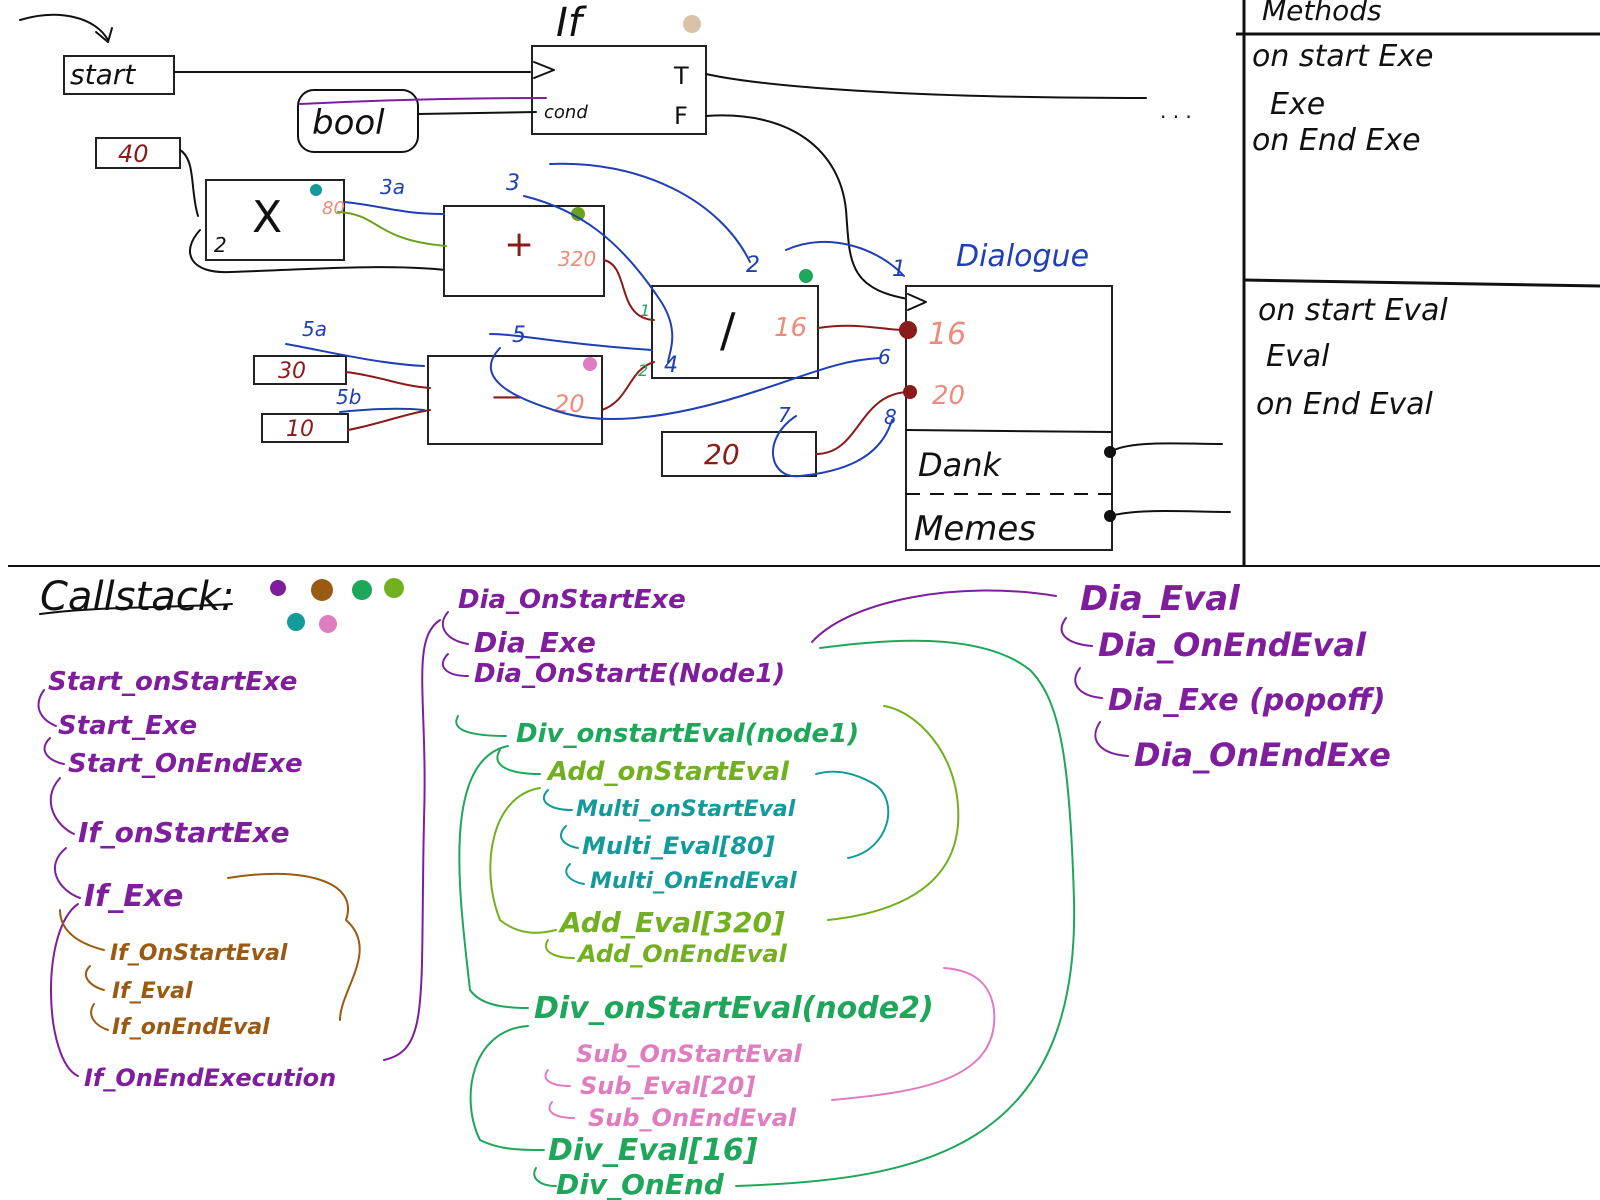  What do you see at coordinates (545, 1177) in the screenshot?
I see `col2-green-arrow-last` at bounding box center [545, 1177].